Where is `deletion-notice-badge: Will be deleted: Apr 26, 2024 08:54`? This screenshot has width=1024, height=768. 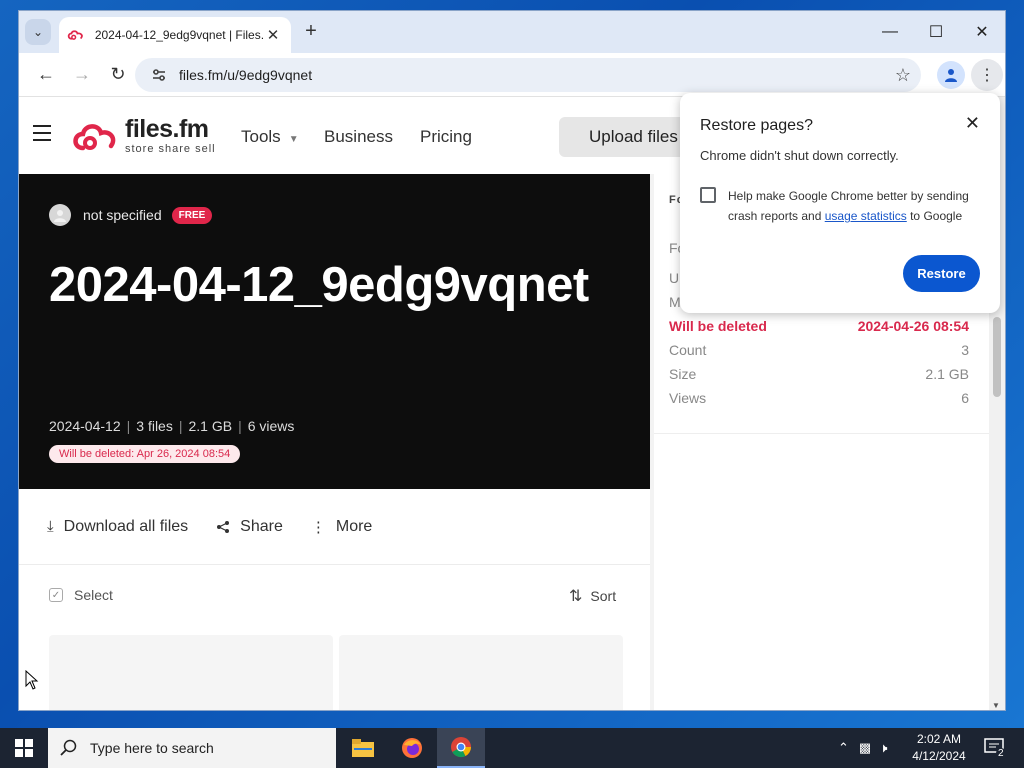
deletion-notice-badge: Will be deleted: Apr 26, 2024 08:54 is located at coordinates (145, 454).